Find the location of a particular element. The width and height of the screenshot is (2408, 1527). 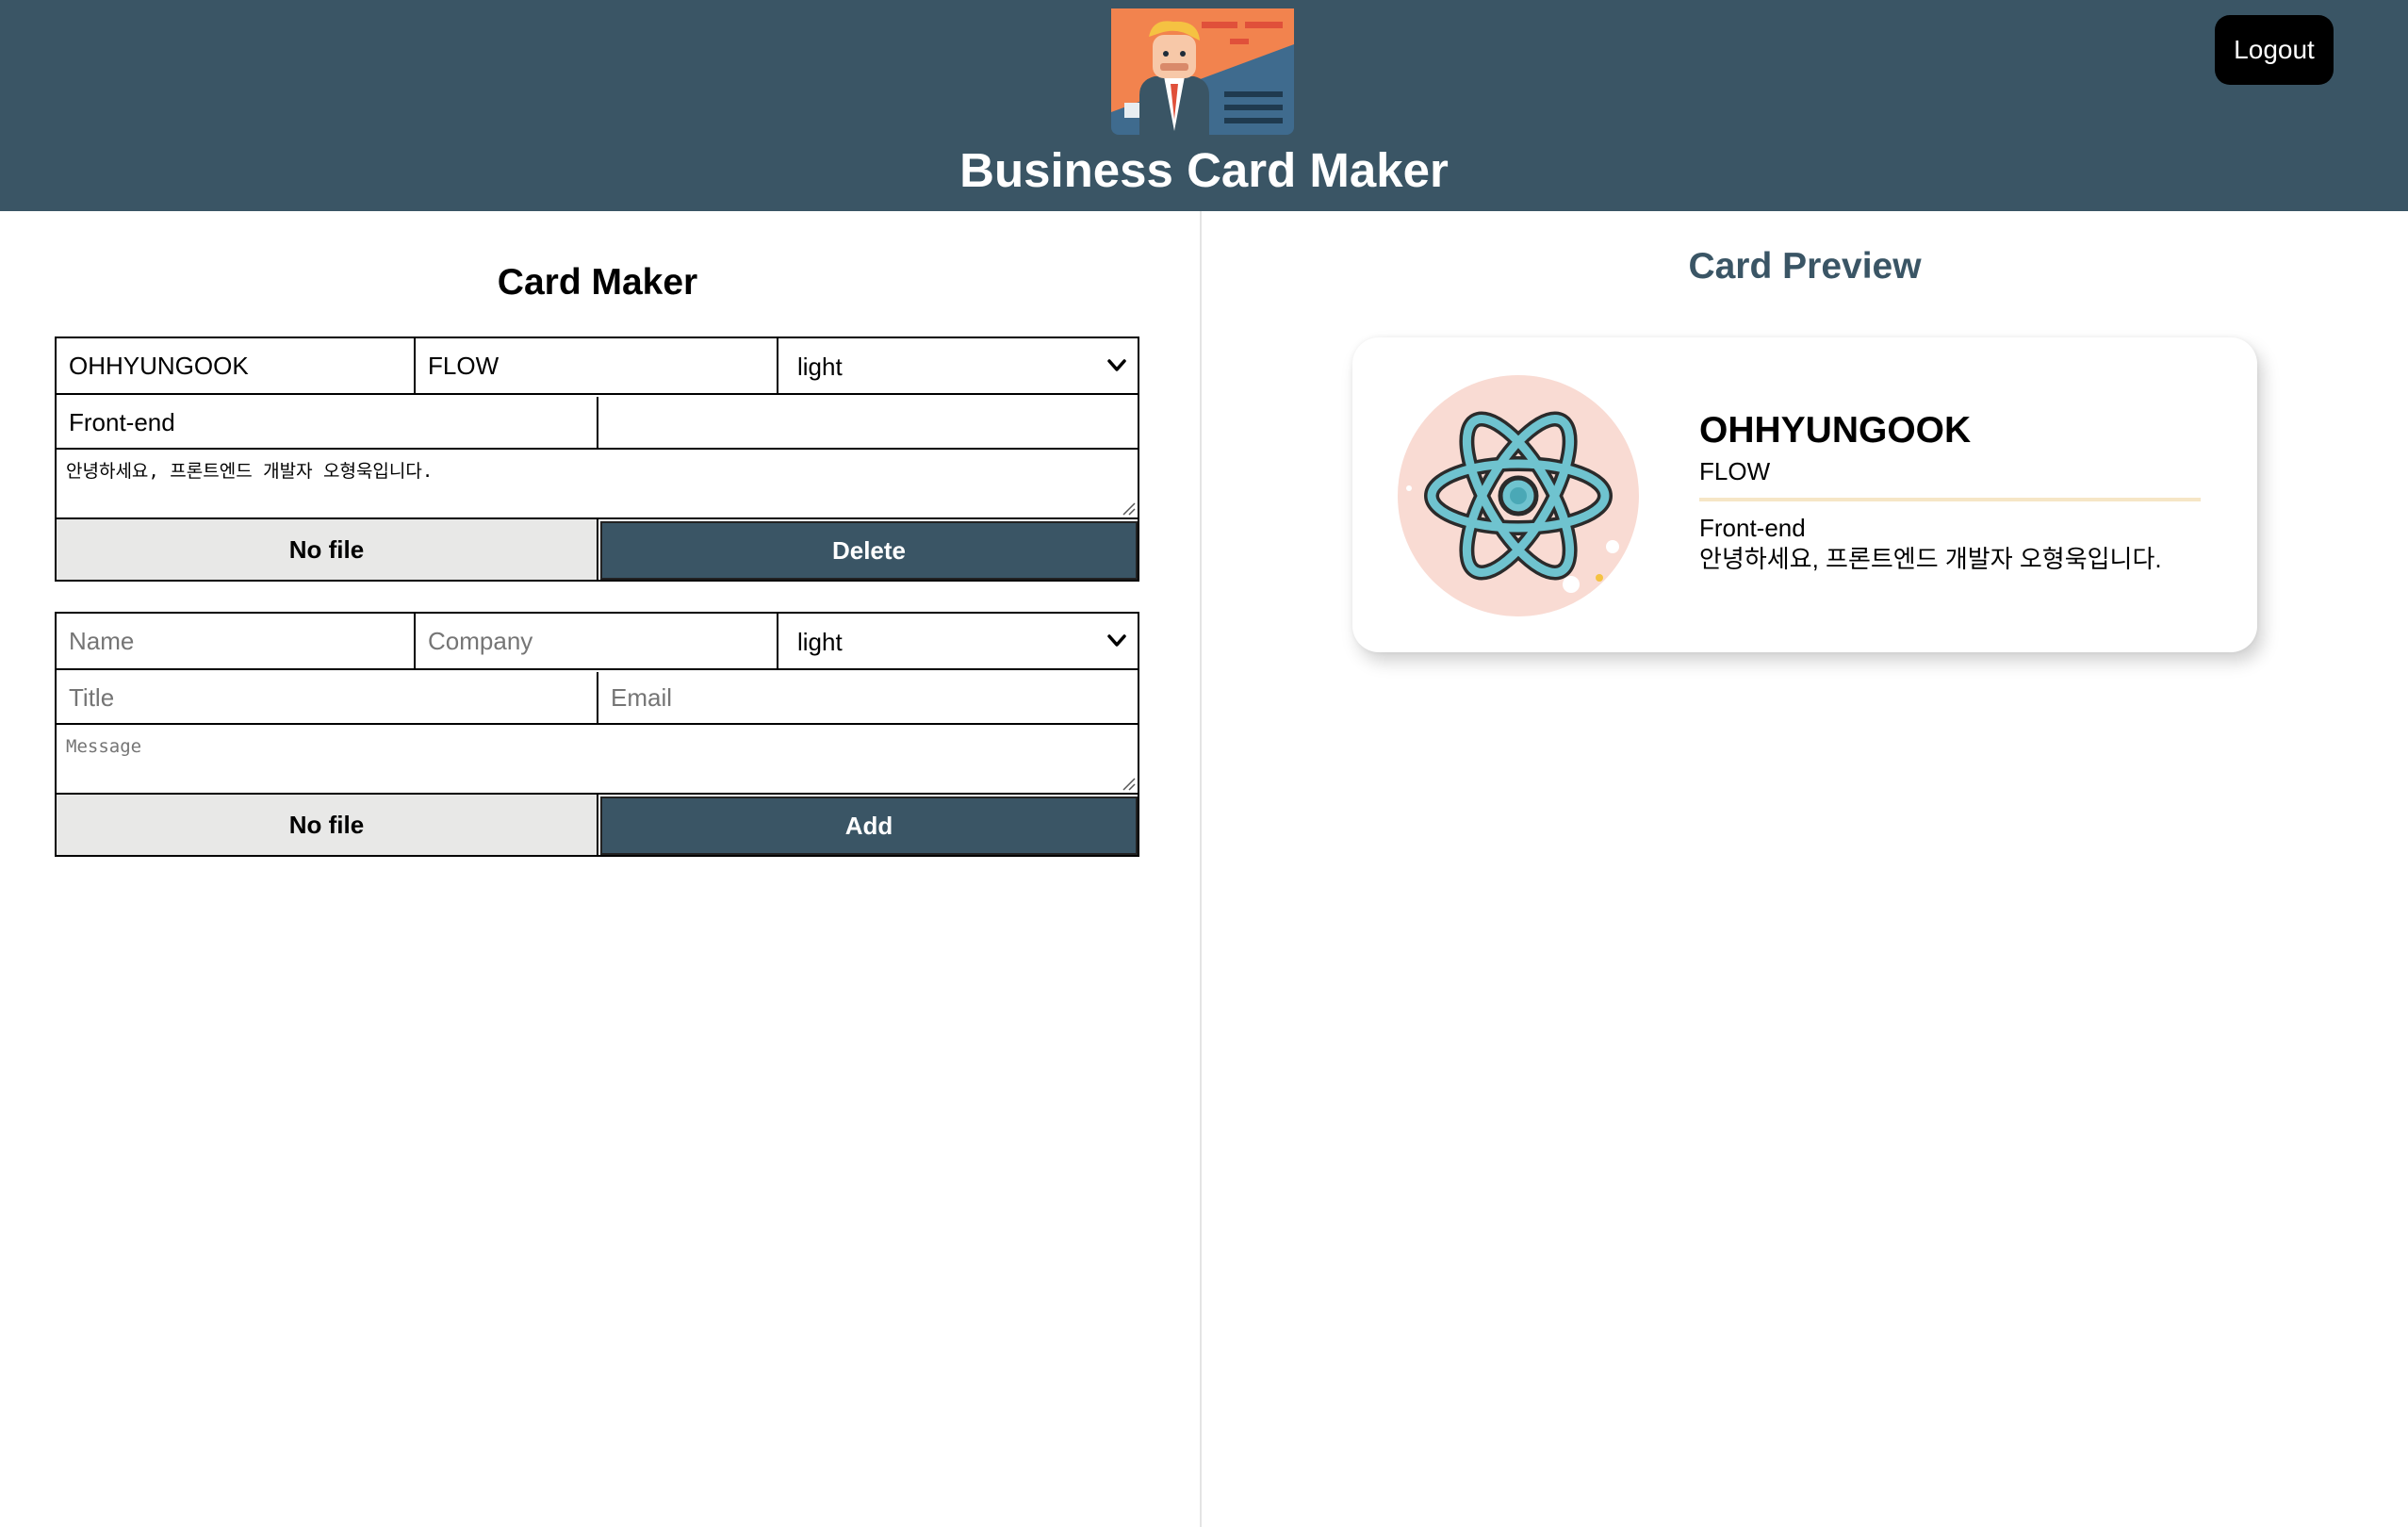

add-button: Add is located at coordinates (869, 825).